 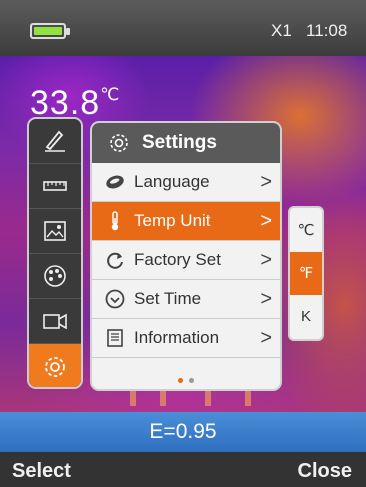 I want to click on page-dot-active, so click(x=180, y=380).